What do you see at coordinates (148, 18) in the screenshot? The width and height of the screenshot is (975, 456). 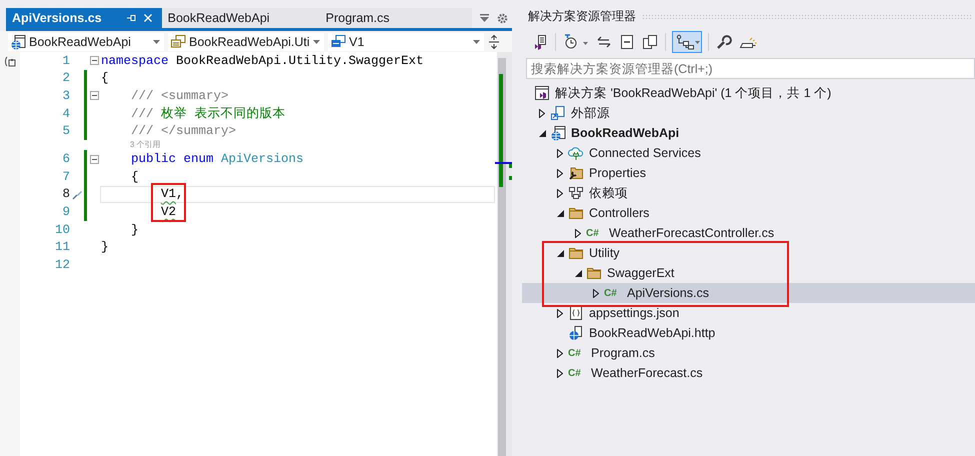 I see `close-icon` at bounding box center [148, 18].